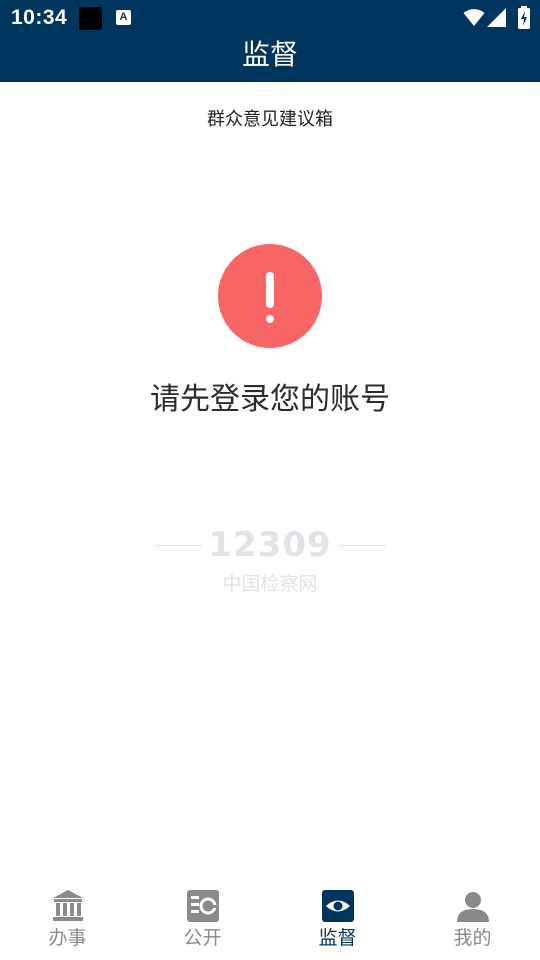 This screenshot has width=540, height=960. I want to click on app-header: 10:34 A 监督, so click(270, 41).